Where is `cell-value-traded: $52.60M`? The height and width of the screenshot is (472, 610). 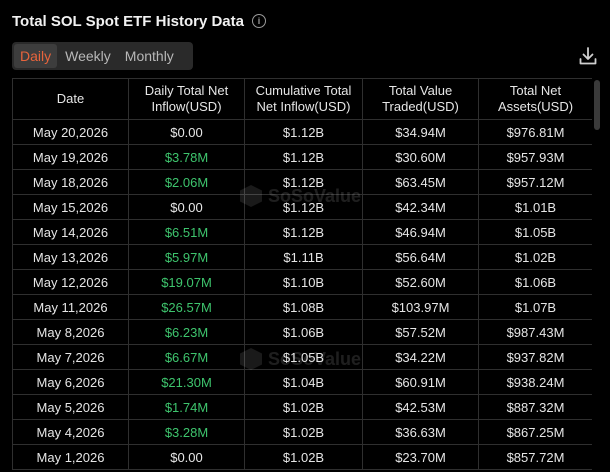 cell-value-traded: $52.60M is located at coordinates (420, 282).